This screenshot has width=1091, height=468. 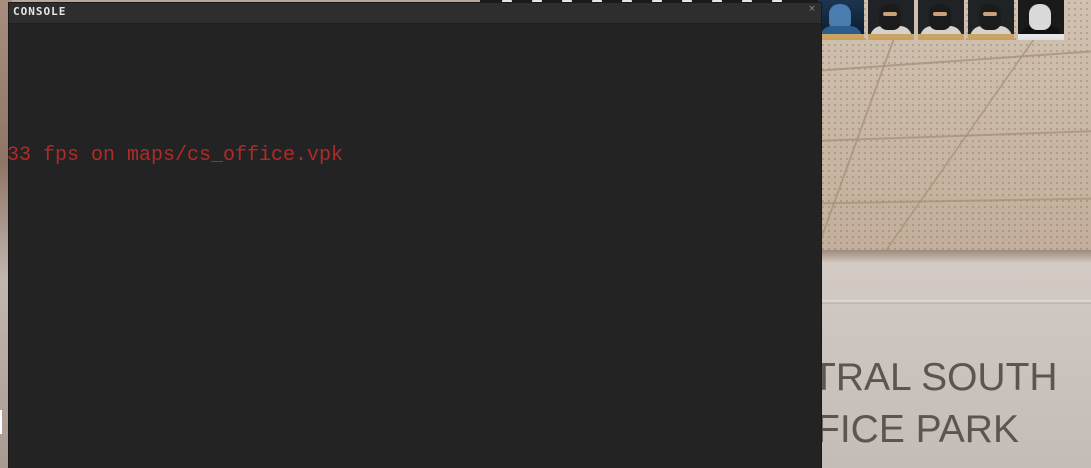 What do you see at coordinates (812, 9) in the screenshot?
I see `close-icon: ×` at bounding box center [812, 9].